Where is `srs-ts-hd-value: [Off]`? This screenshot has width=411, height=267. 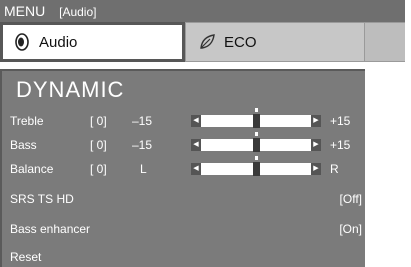
srs-ts-hd-value: [Off] is located at coordinates (350, 199).